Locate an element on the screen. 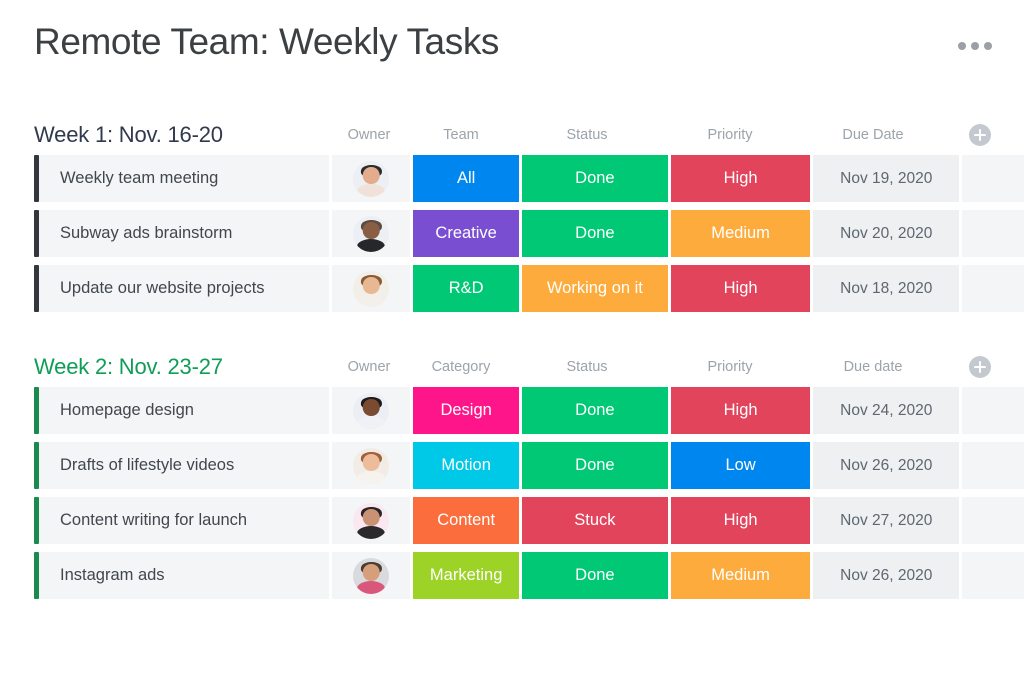 The image size is (1024, 687). task-name-cell: Update our website projects is located at coordinates (184, 288).